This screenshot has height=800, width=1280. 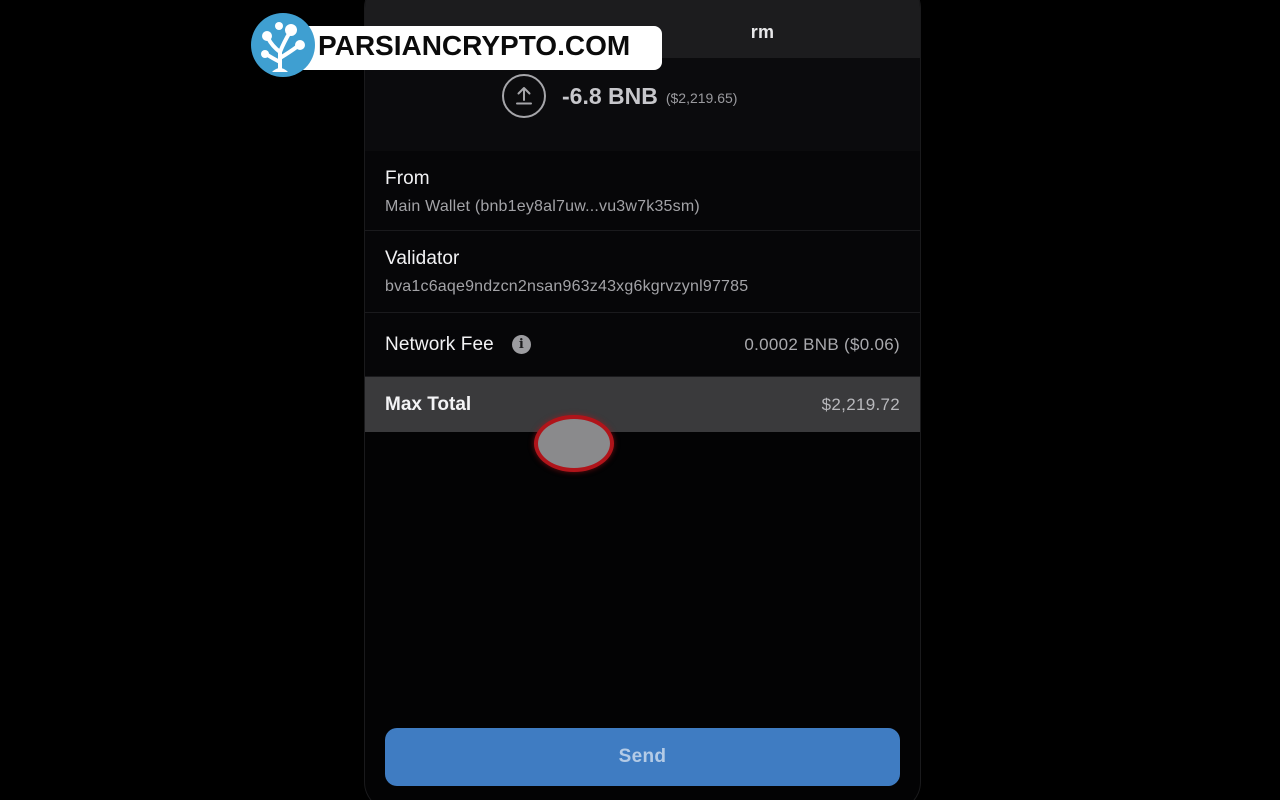 What do you see at coordinates (610, 95) in the screenshot?
I see `amount-value: -6.8 BNB` at bounding box center [610, 95].